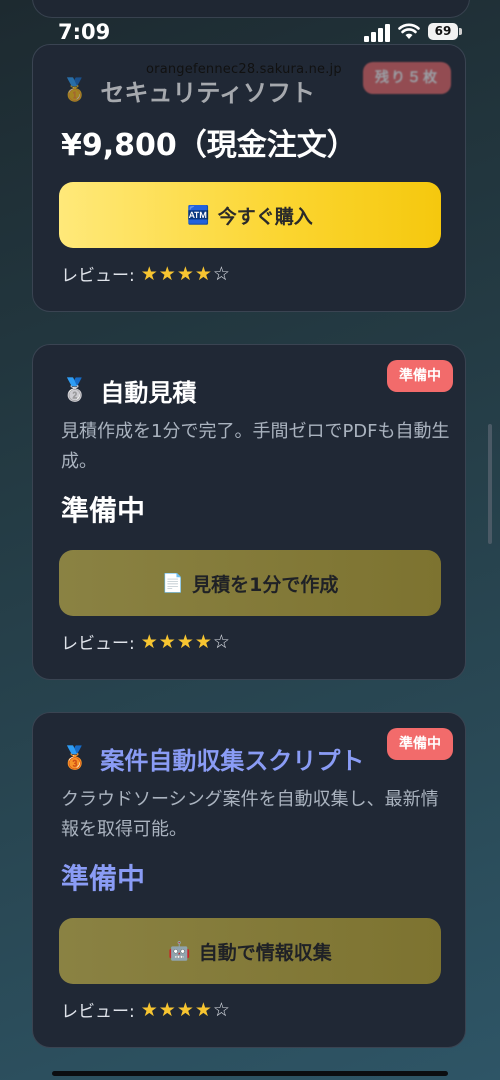 The image size is (500, 1080). I want to click on create-estimate-button: 📄 見積を1分で作成, so click(250, 583).